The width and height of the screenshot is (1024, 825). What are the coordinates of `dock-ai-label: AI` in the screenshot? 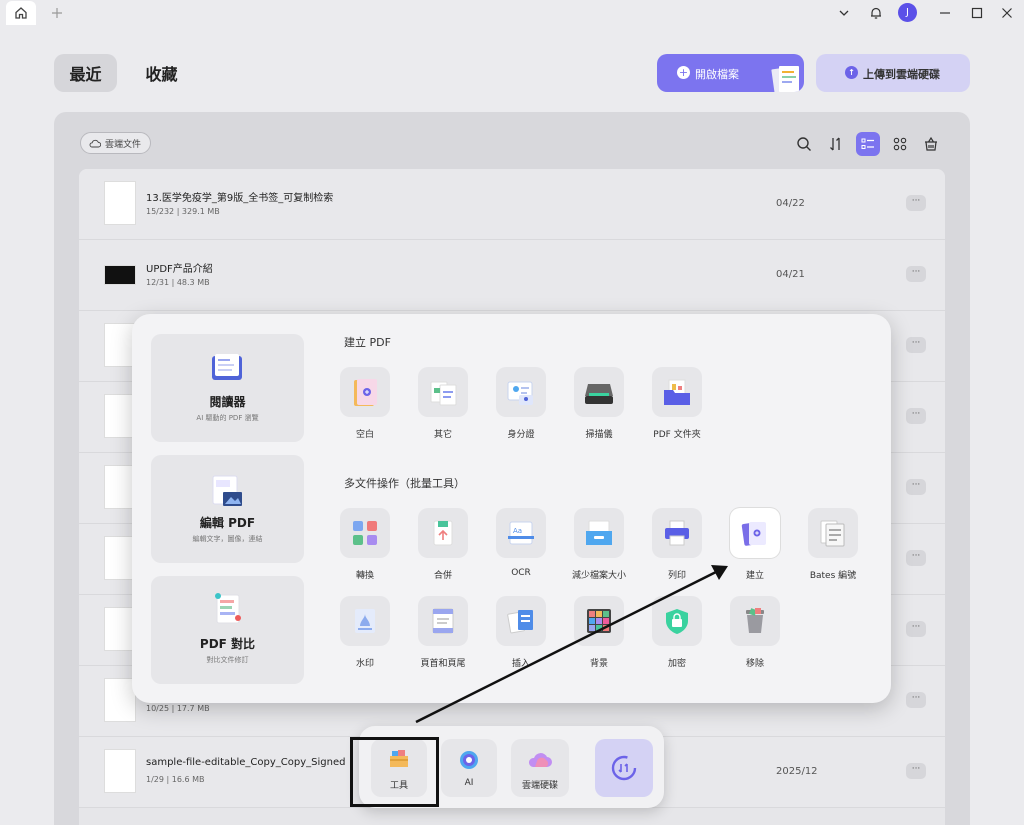 It's located at (469, 783).